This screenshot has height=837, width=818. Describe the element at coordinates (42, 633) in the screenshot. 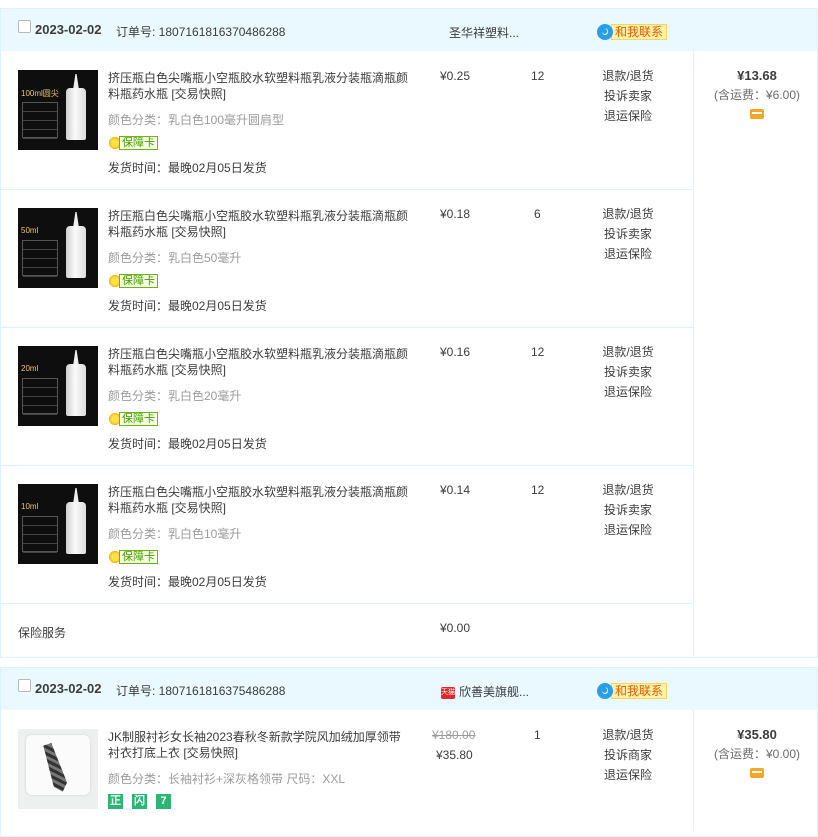

I see `insurance-label: 保险服务` at that location.